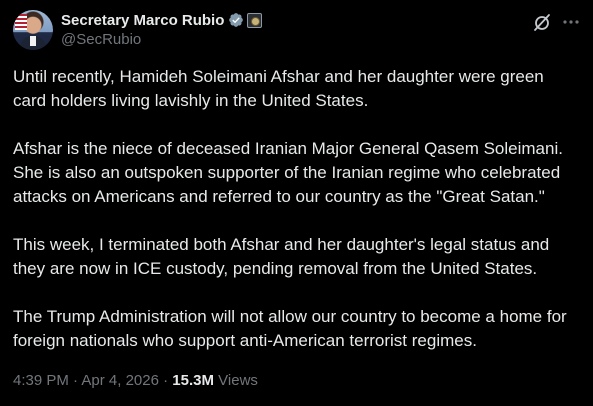 The image size is (593, 406). Describe the element at coordinates (542, 22) in the screenshot. I see `grok-icon` at that location.